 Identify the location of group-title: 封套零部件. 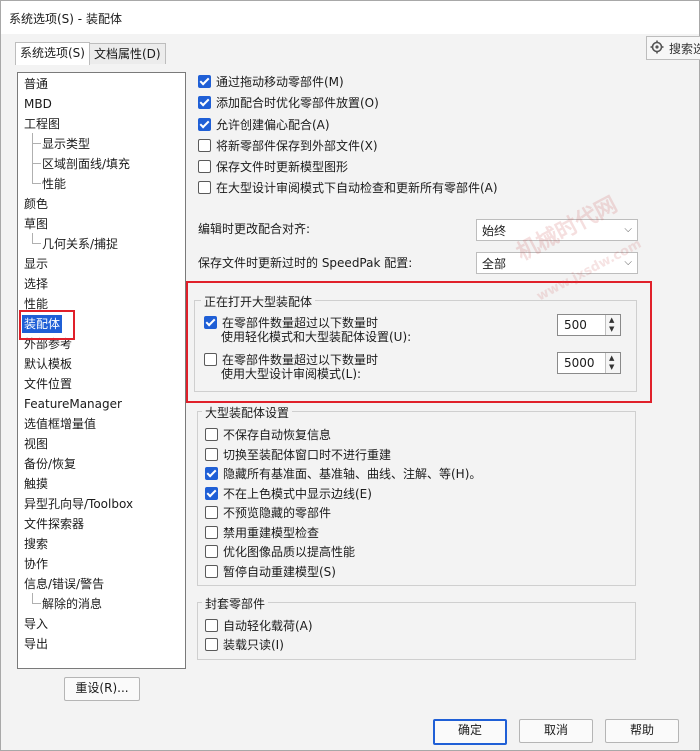
(235, 603).